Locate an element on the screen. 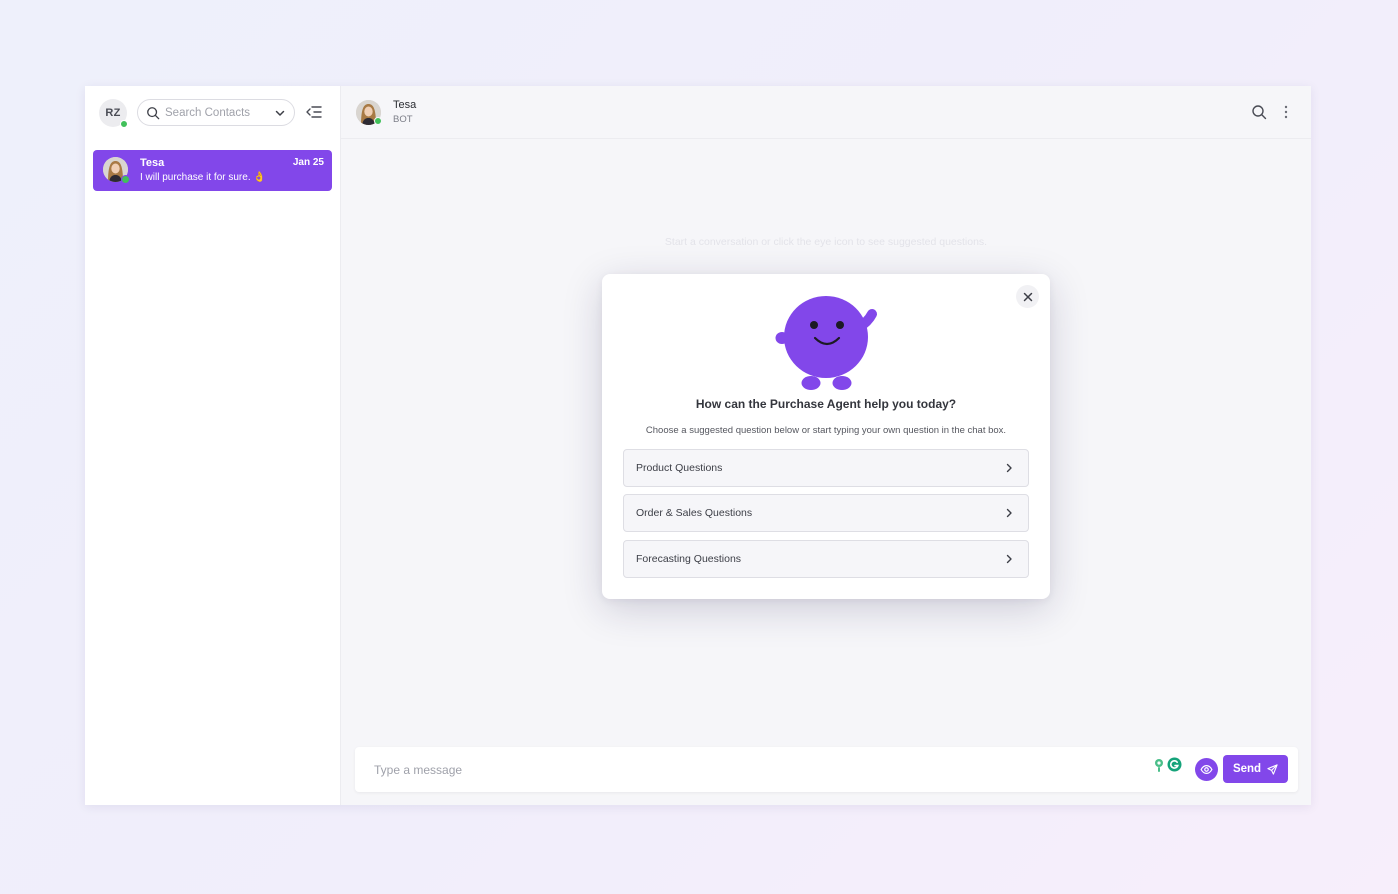  close-button is located at coordinates (1027, 296).